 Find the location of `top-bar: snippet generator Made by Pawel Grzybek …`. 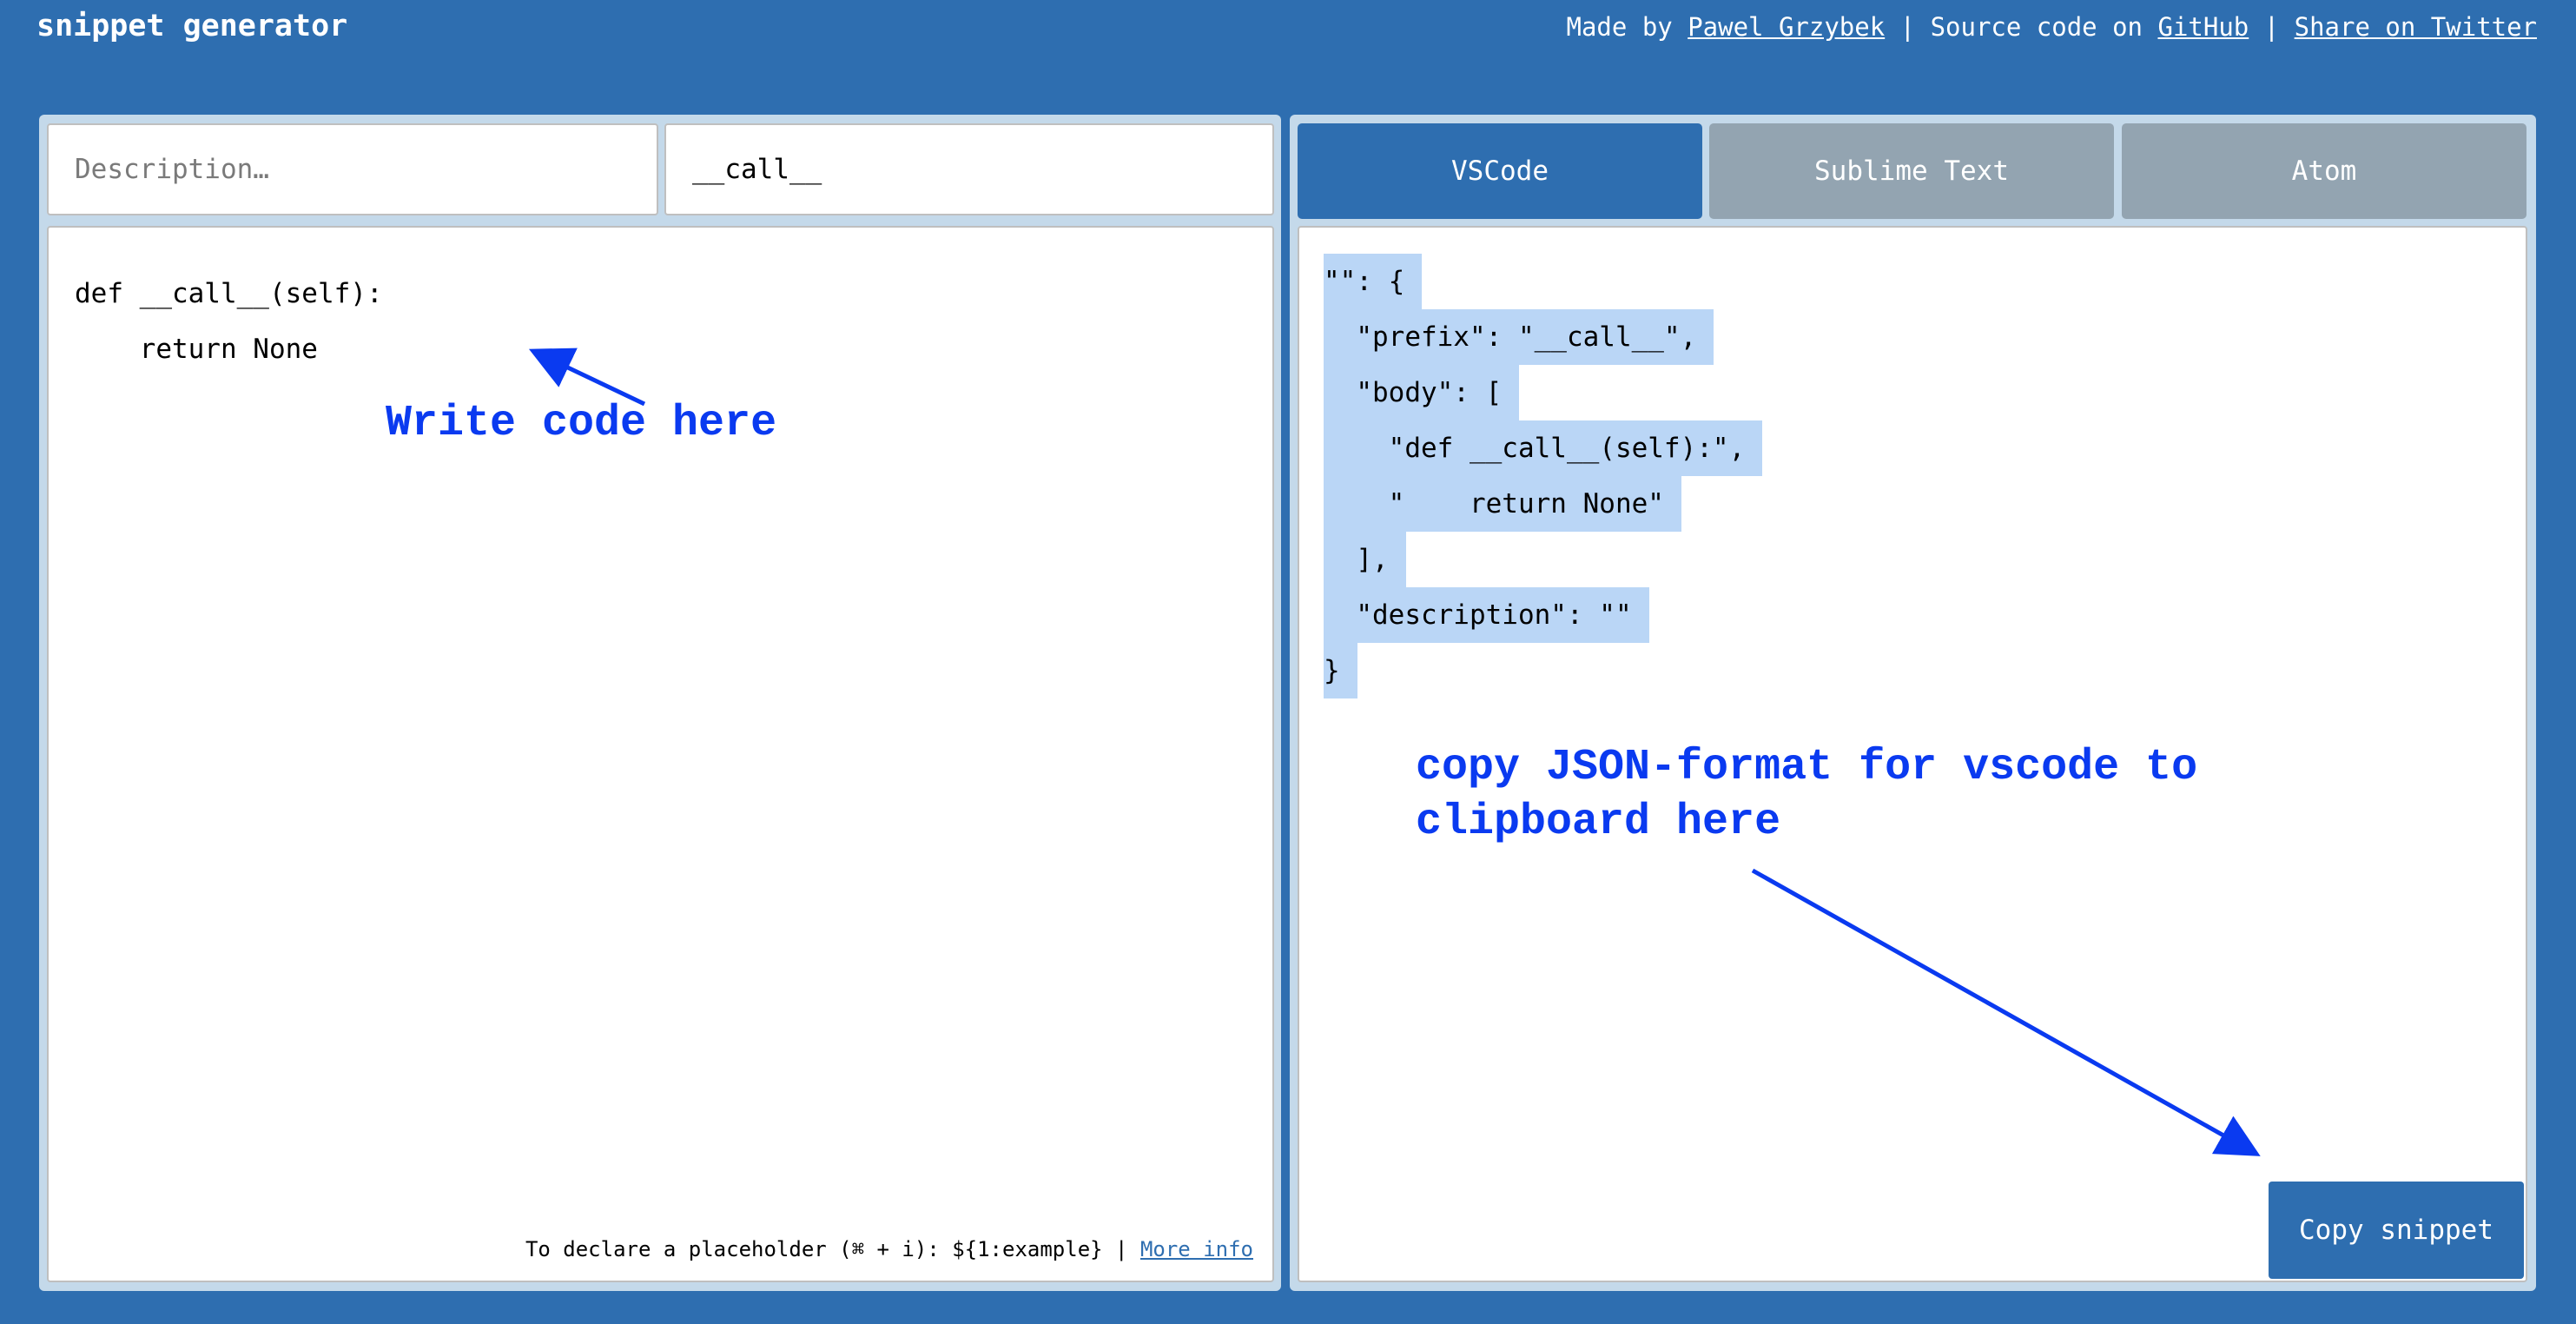

top-bar: snippet generator Made by Pawel Grzybek … is located at coordinates (1288, 30).